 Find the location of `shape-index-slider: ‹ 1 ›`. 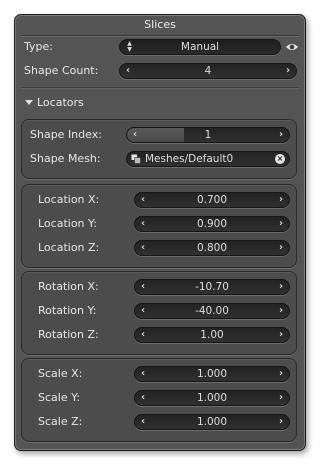

shape-index-slider: ‹ 1 › is located at coordinates (208, 135).